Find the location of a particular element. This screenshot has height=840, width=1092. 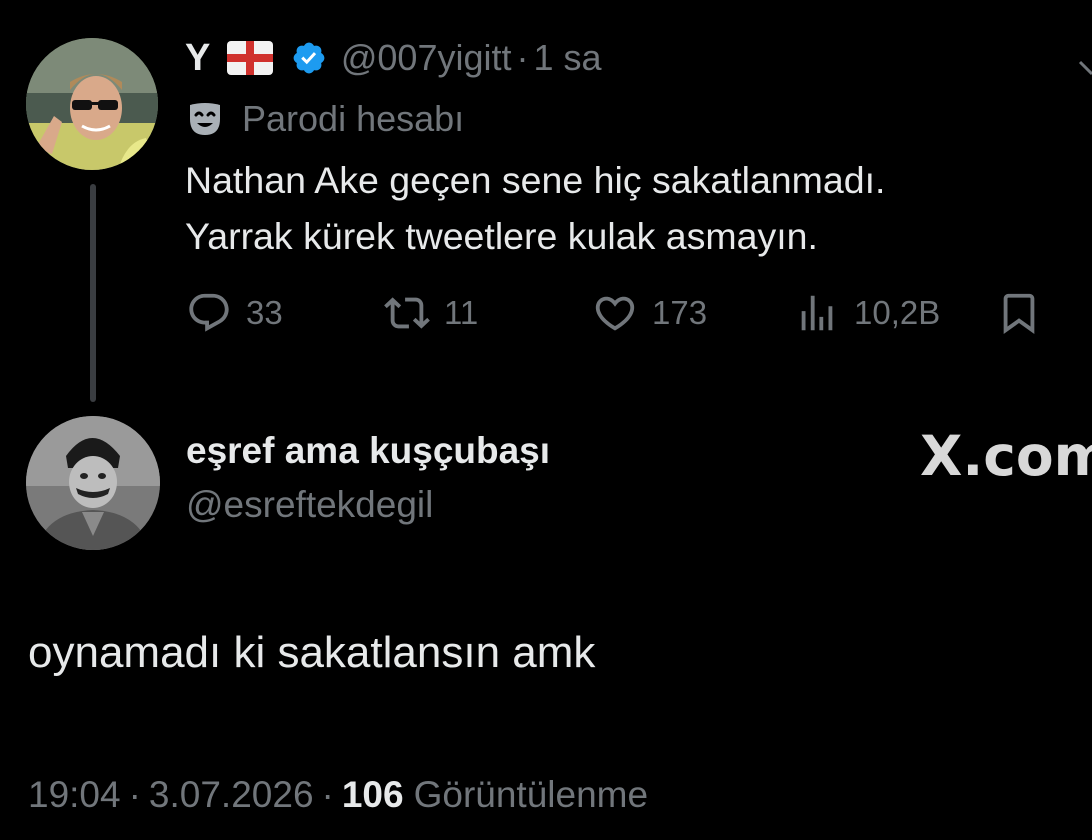

reply-views-count: 106 is located at coordinates (372, 794).